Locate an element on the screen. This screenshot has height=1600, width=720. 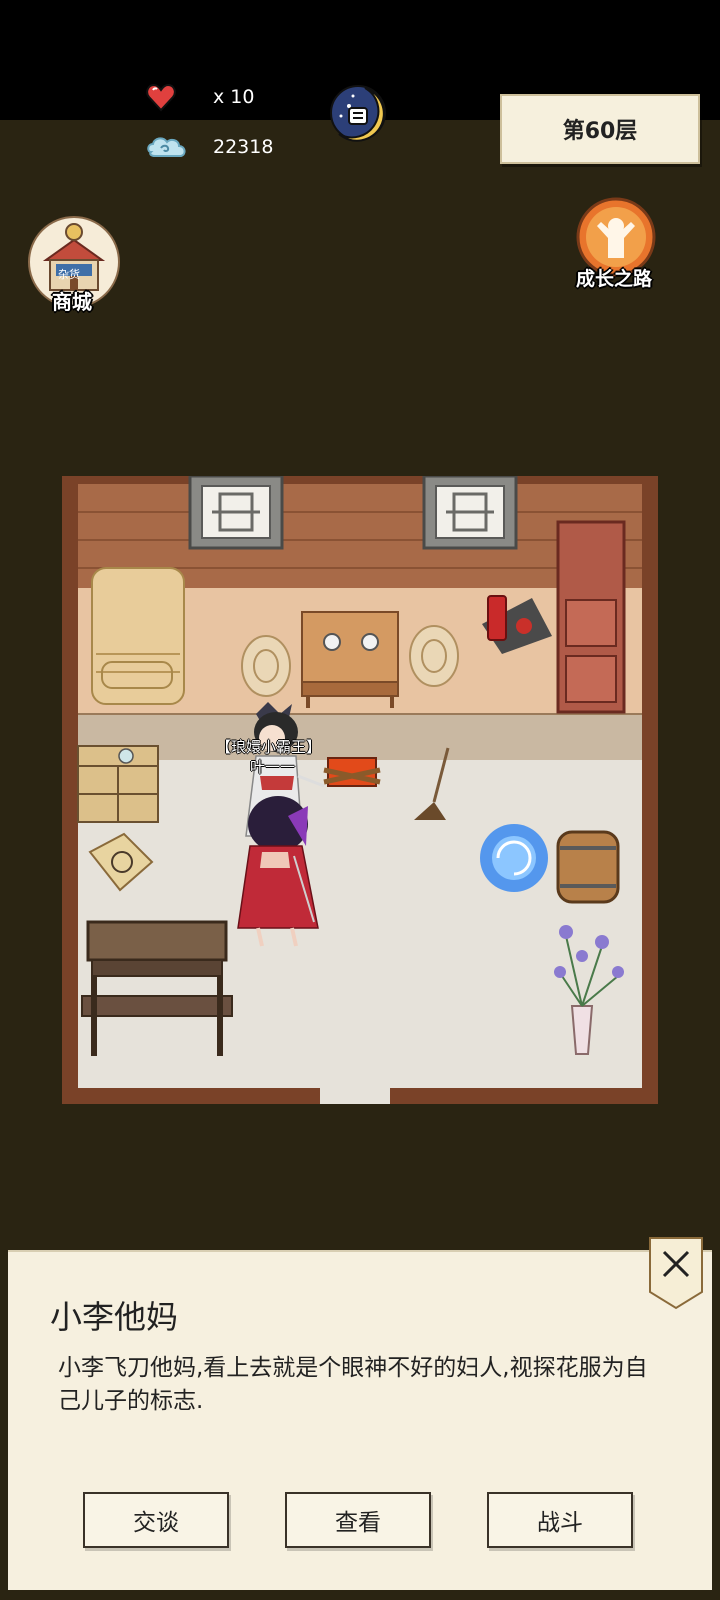
cabinet is located at coordinates (591, 617).